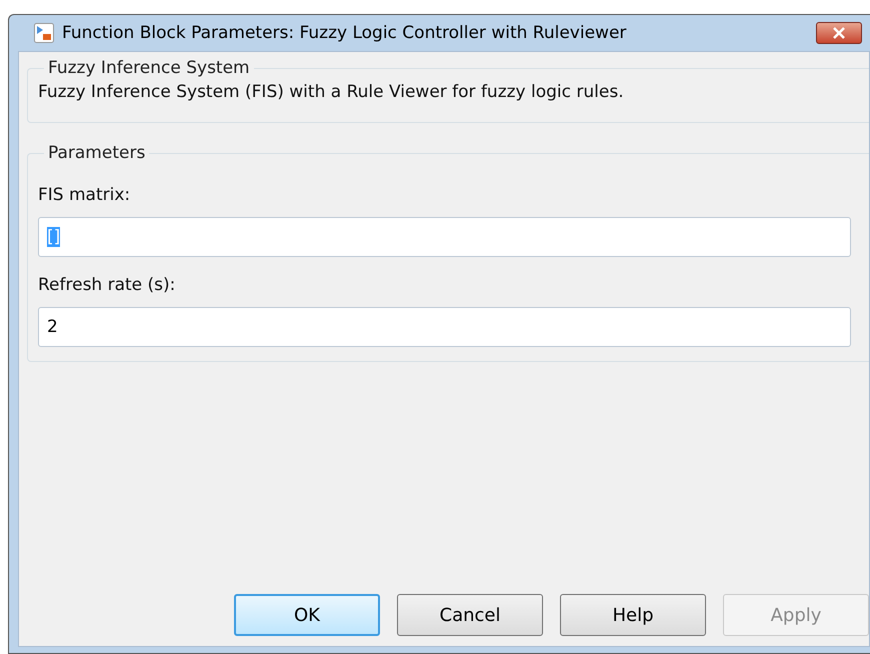  Describe the element at coordinates (96, 153) in the screenshot. I see `group-title: Parameters` at that location.